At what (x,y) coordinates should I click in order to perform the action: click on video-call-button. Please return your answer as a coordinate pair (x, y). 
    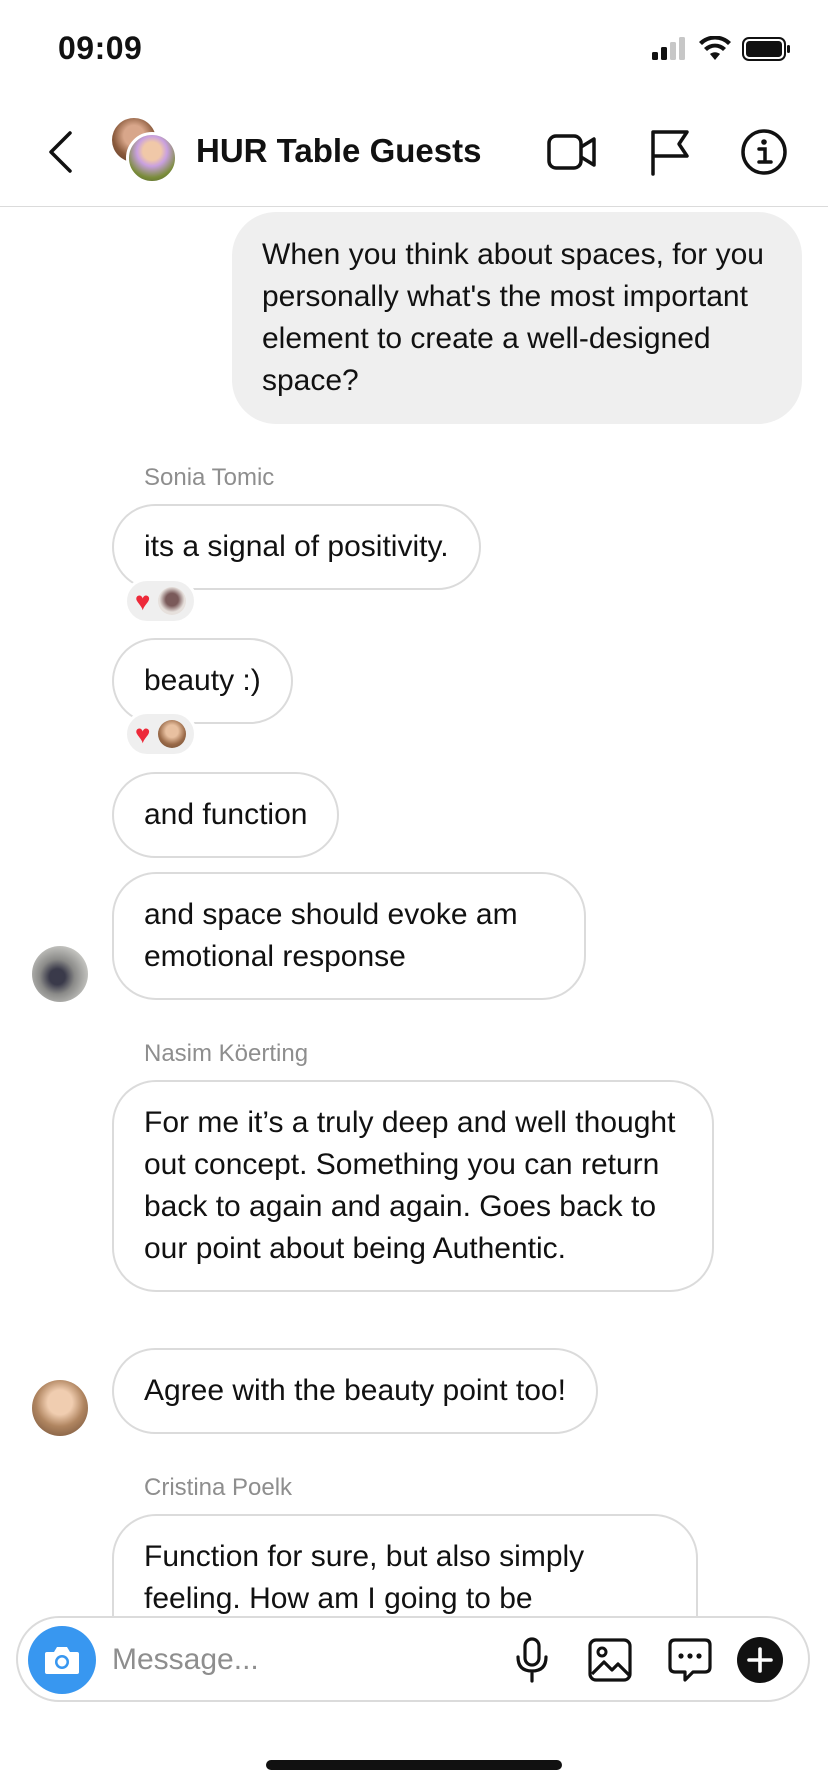
    Looking at the image, I should click on (572, 152).